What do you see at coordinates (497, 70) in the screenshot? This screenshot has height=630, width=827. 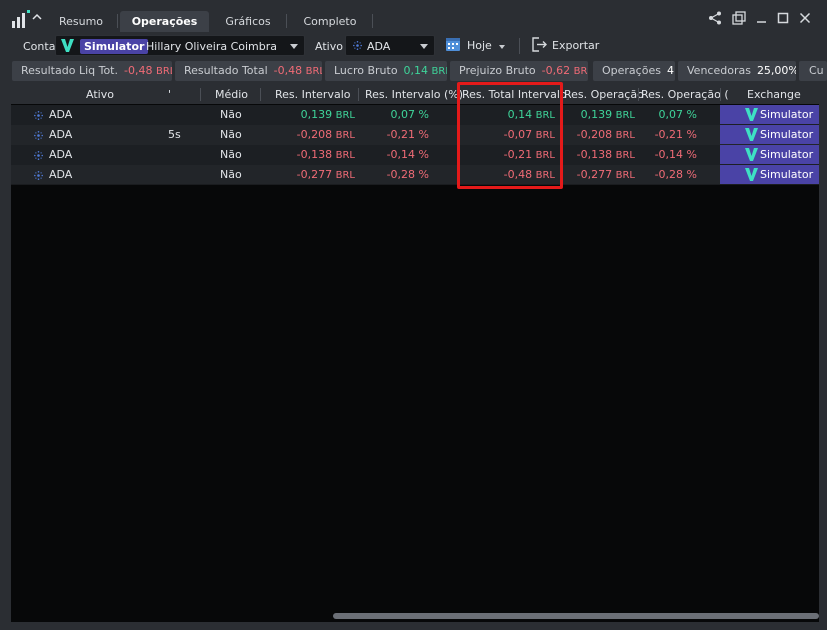 I see `stat-label: Prejuizo Bruto` at bounding box center [497, 70].